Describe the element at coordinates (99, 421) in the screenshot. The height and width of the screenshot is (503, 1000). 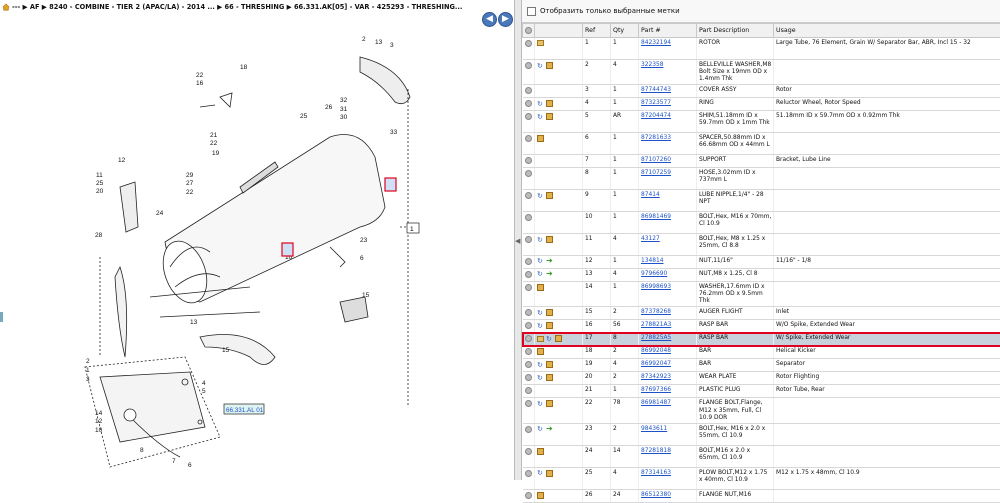
I see `ref-label: 12` at that location.